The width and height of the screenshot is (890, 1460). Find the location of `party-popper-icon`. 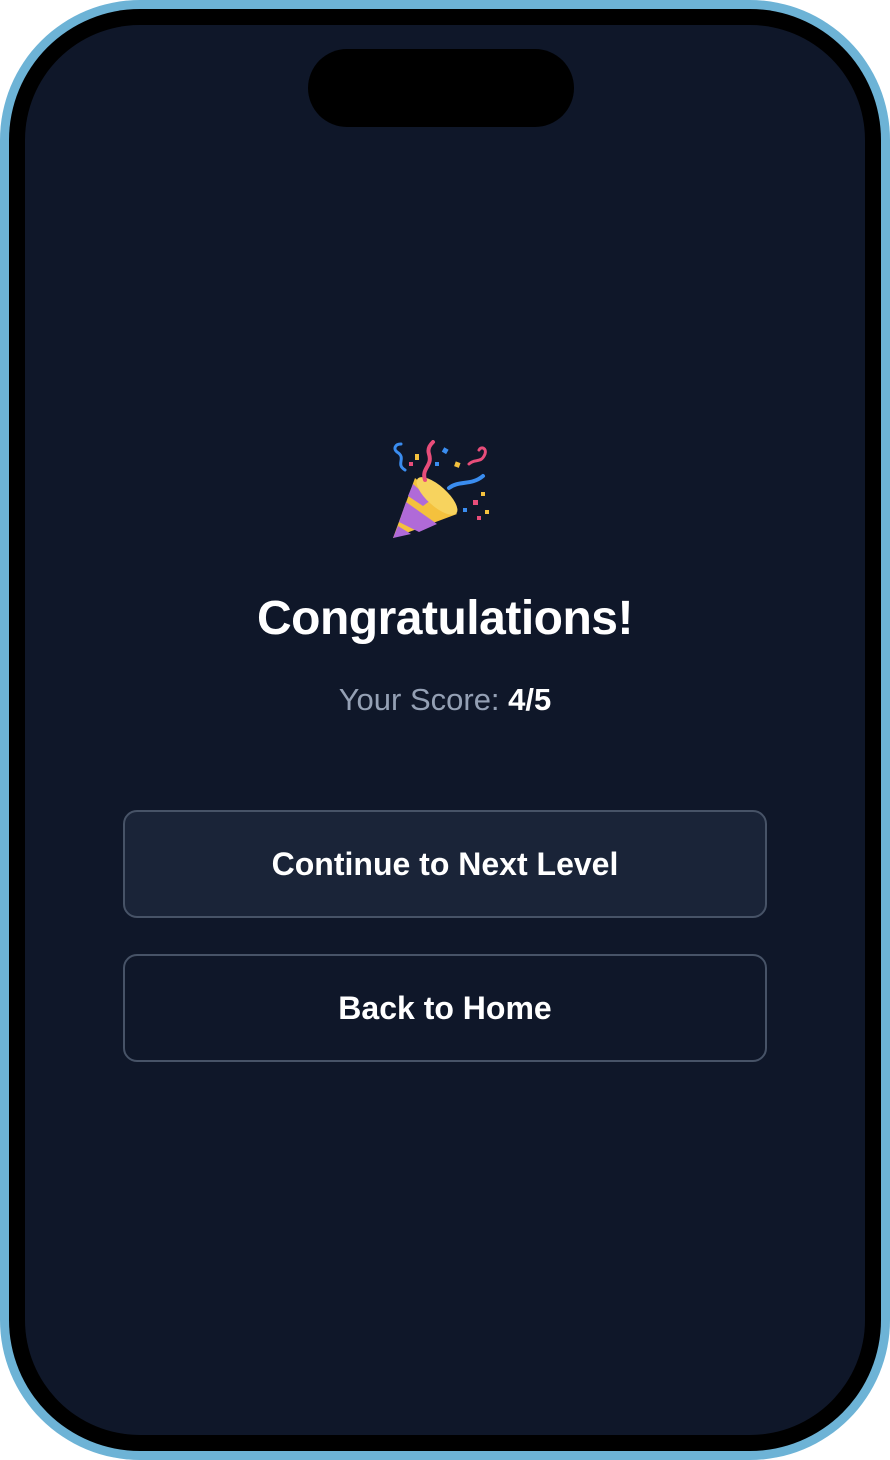

party-popper-icon is located at coordinates (441, 489).